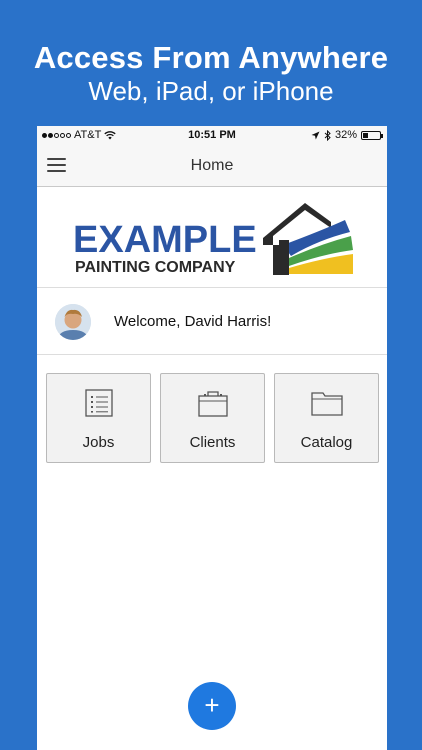  What do you see at coordinates (212, 442) in the screenshot?
I see `clients-label: Clients` at bounding box center [212, 442].